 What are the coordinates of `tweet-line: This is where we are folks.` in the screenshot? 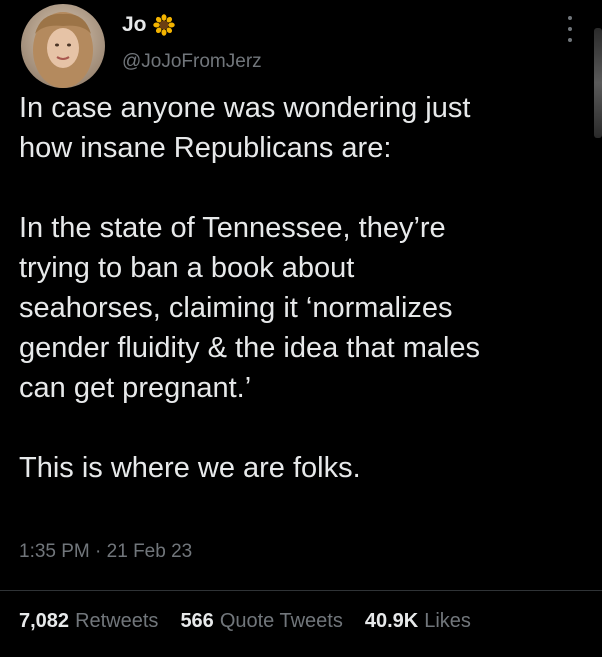 It's located at (190, 468).